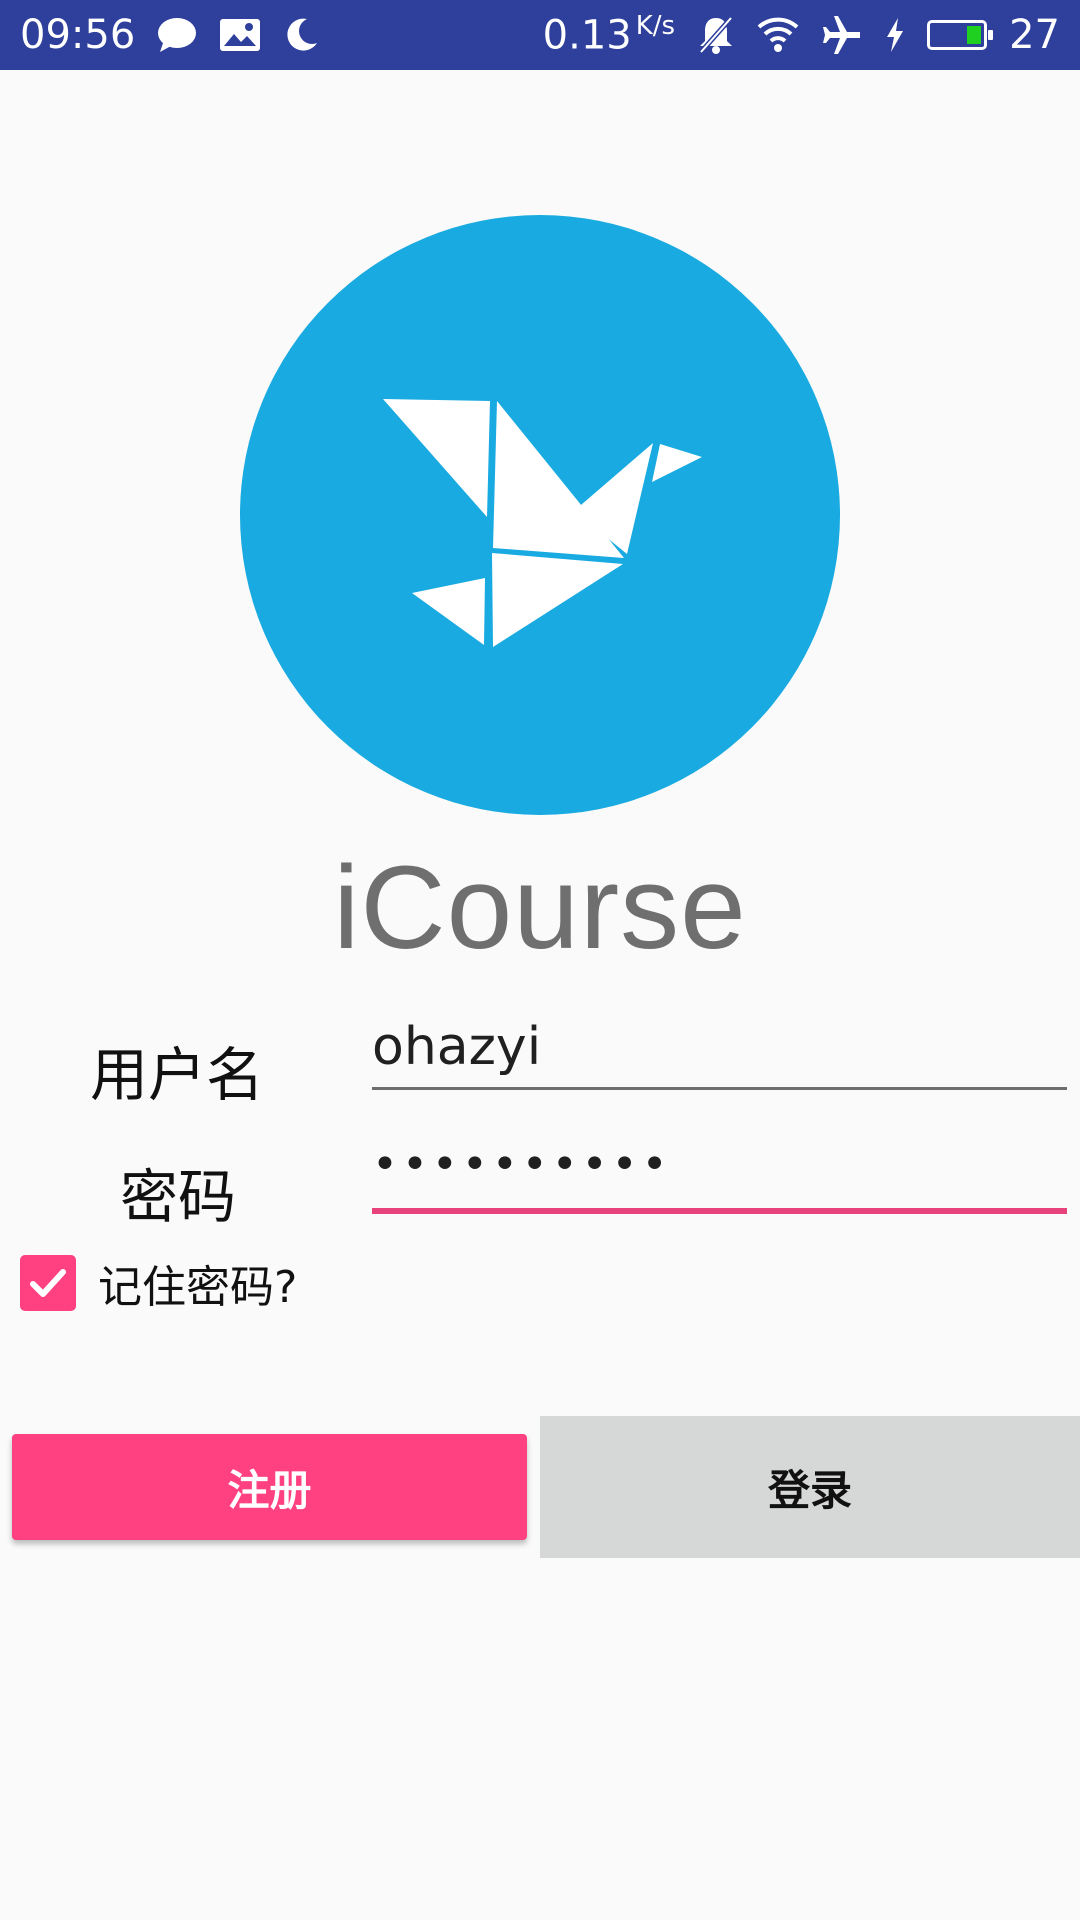 Image resolution: width=1080 pixels, height=1920 pixels. I want to click on charging-icon, so click(895, 35).